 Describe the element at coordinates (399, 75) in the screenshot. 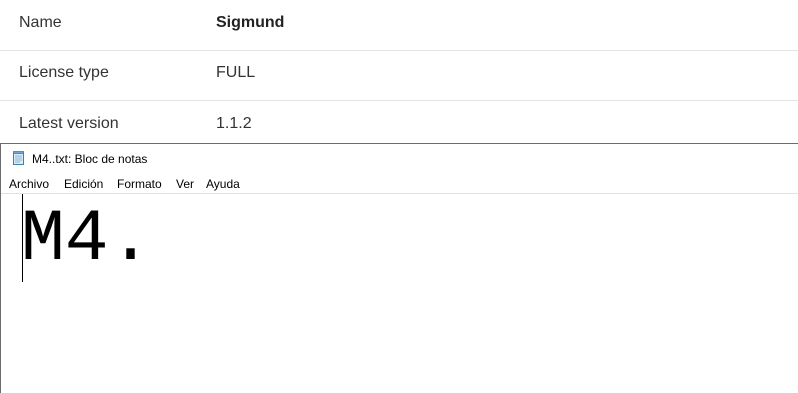

I see `info-row-license-type: License type FULL` at that location.